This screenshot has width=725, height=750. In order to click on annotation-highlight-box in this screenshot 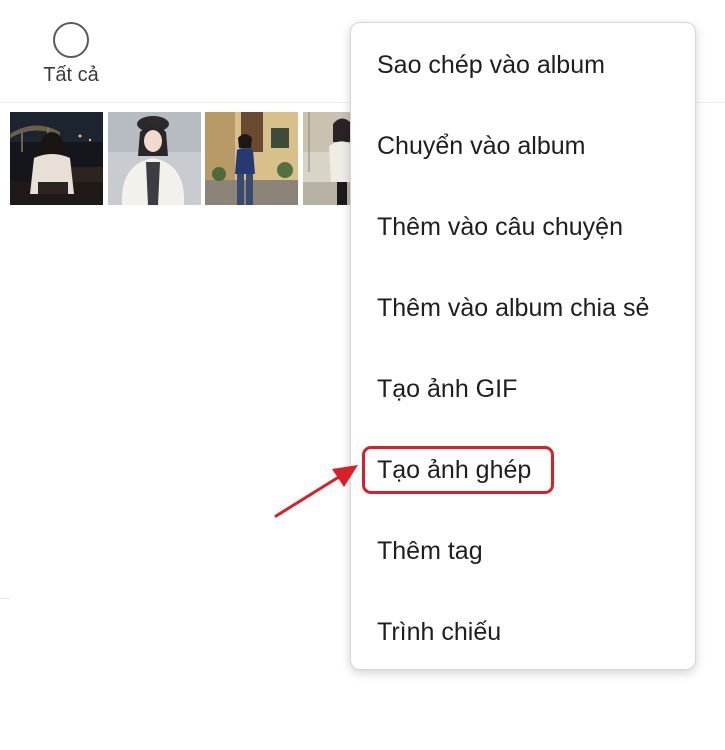, I will do `click(458, 470)`.